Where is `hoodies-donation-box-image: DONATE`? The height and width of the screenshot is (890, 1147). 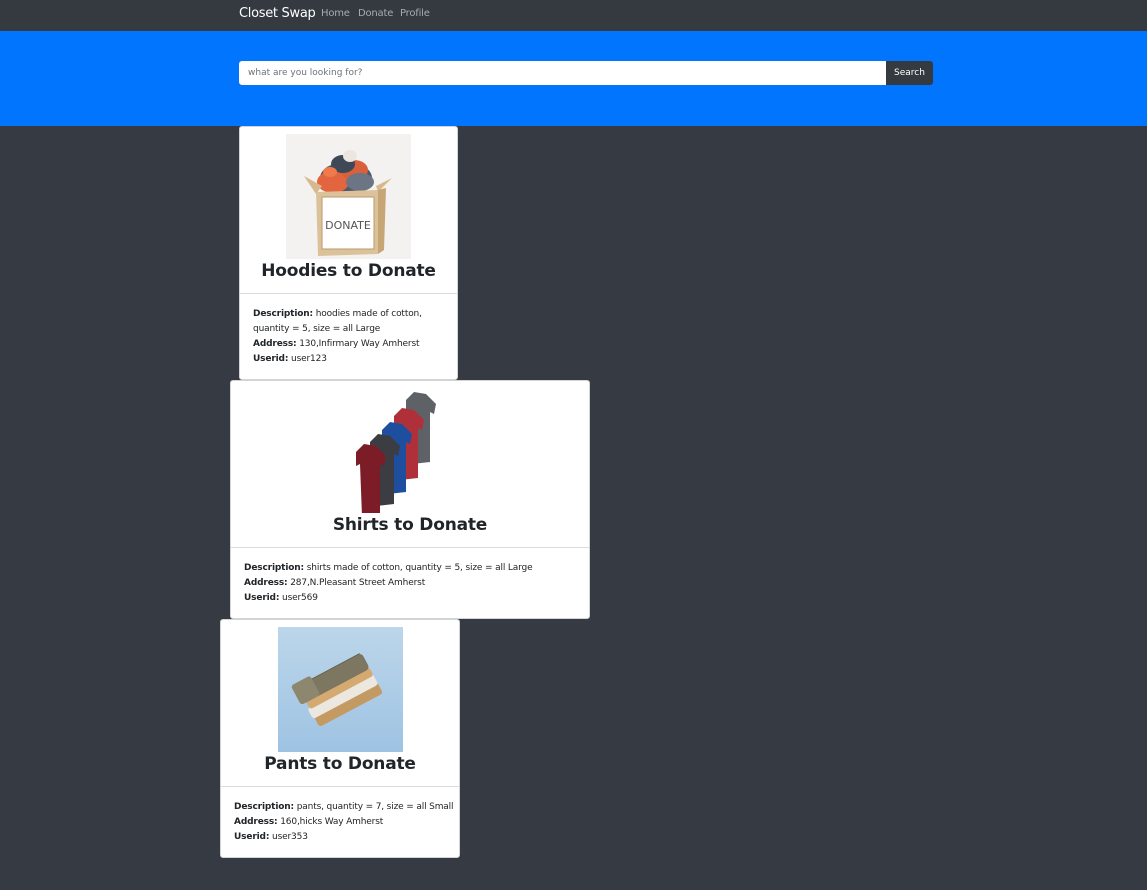 hoodies-donation-box-image: DONATE is located at coordinates (348, 196).